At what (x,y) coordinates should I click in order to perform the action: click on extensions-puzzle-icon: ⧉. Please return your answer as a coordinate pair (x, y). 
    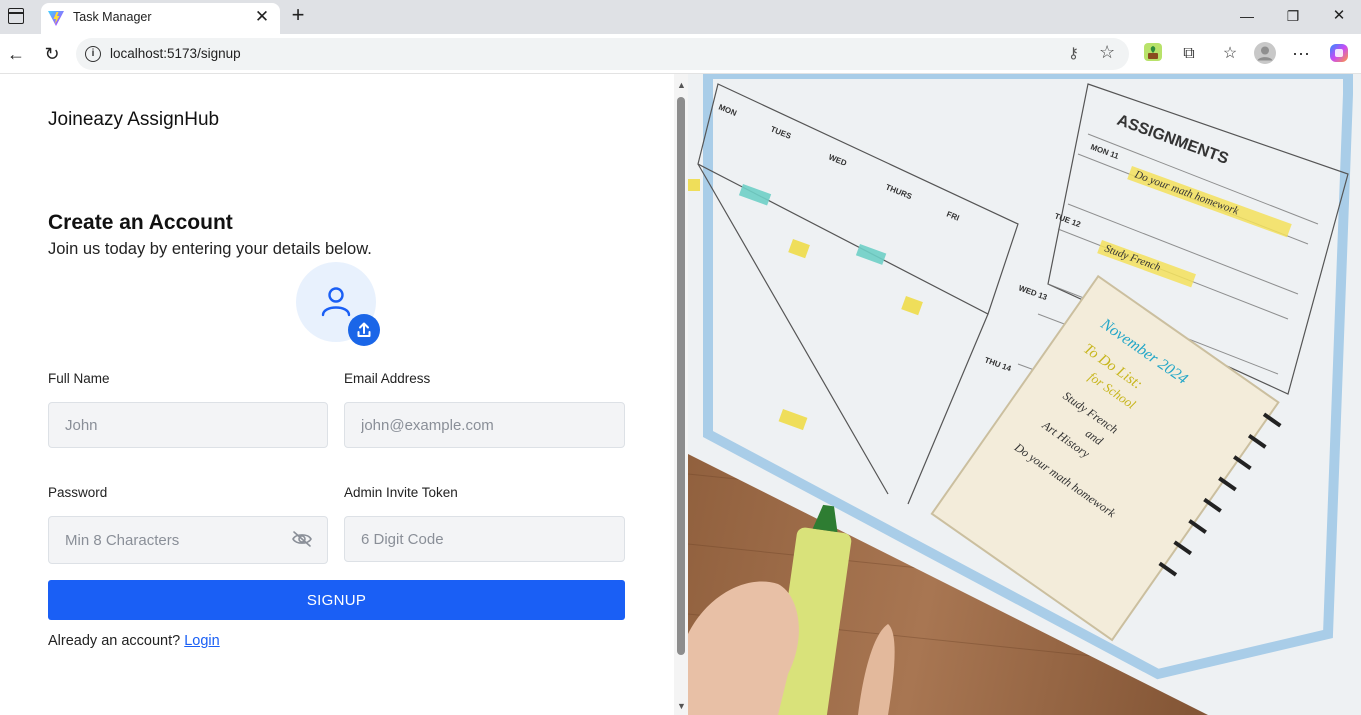
    Looking at the image, I should click on (1189, 54).